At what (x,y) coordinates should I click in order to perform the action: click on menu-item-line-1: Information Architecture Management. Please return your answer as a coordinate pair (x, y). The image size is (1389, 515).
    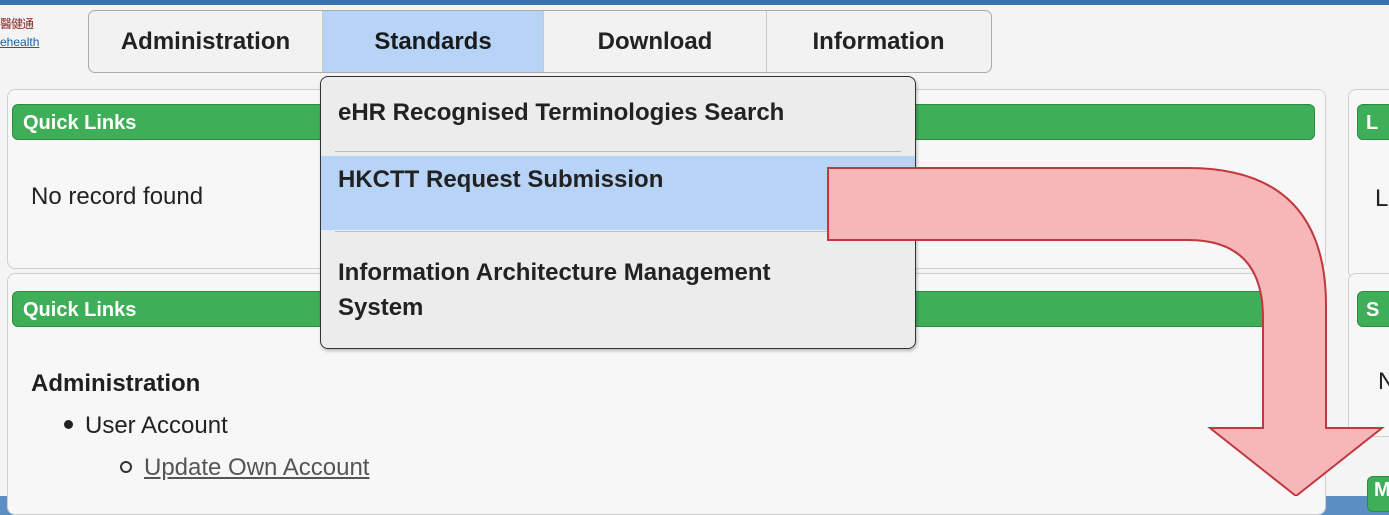
    Looking at the image, I should click on (554, 272).